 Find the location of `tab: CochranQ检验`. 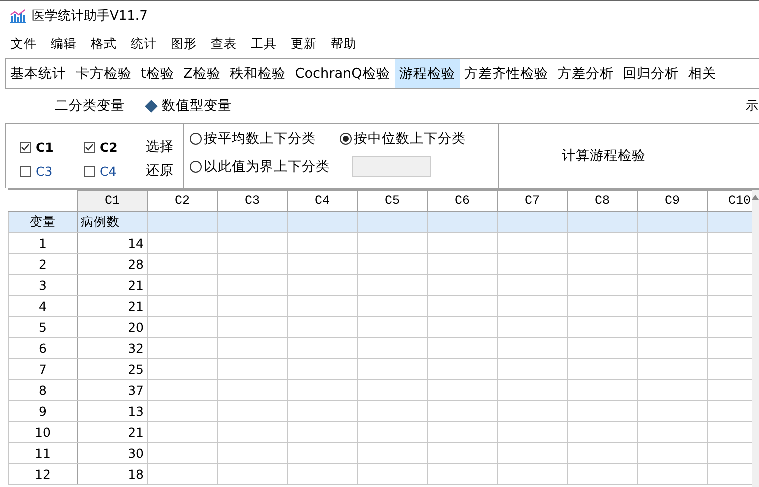

tab: CochranQ检验 is located at coordinates (342, 73).